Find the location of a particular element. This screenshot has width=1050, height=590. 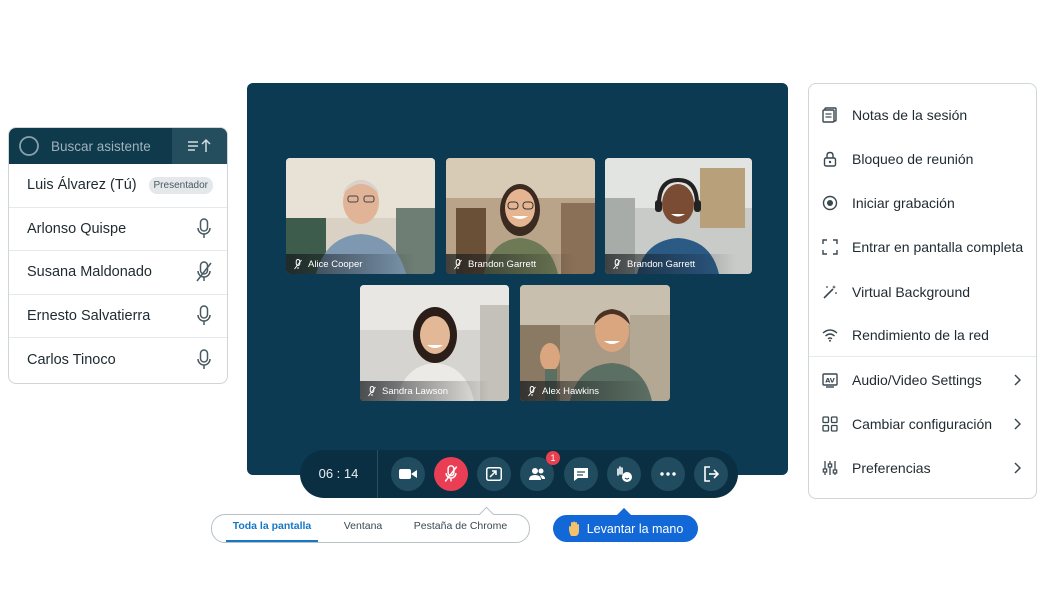

menu-item-label: Audio/Video Settings is located at coordinates (917, 380).